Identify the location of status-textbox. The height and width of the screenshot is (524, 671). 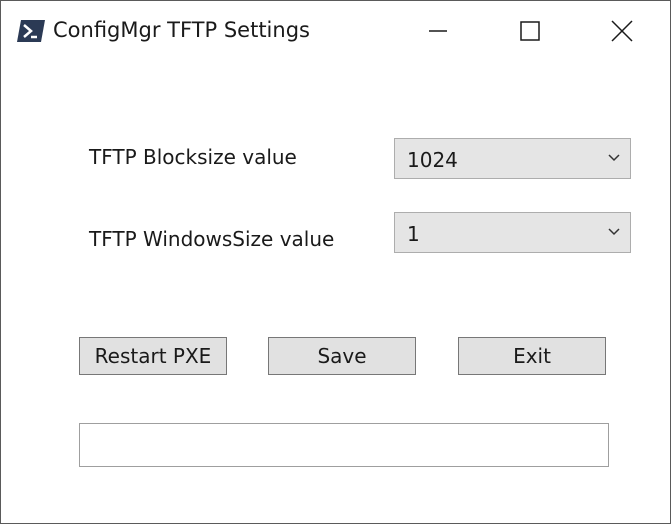
(344, 445).